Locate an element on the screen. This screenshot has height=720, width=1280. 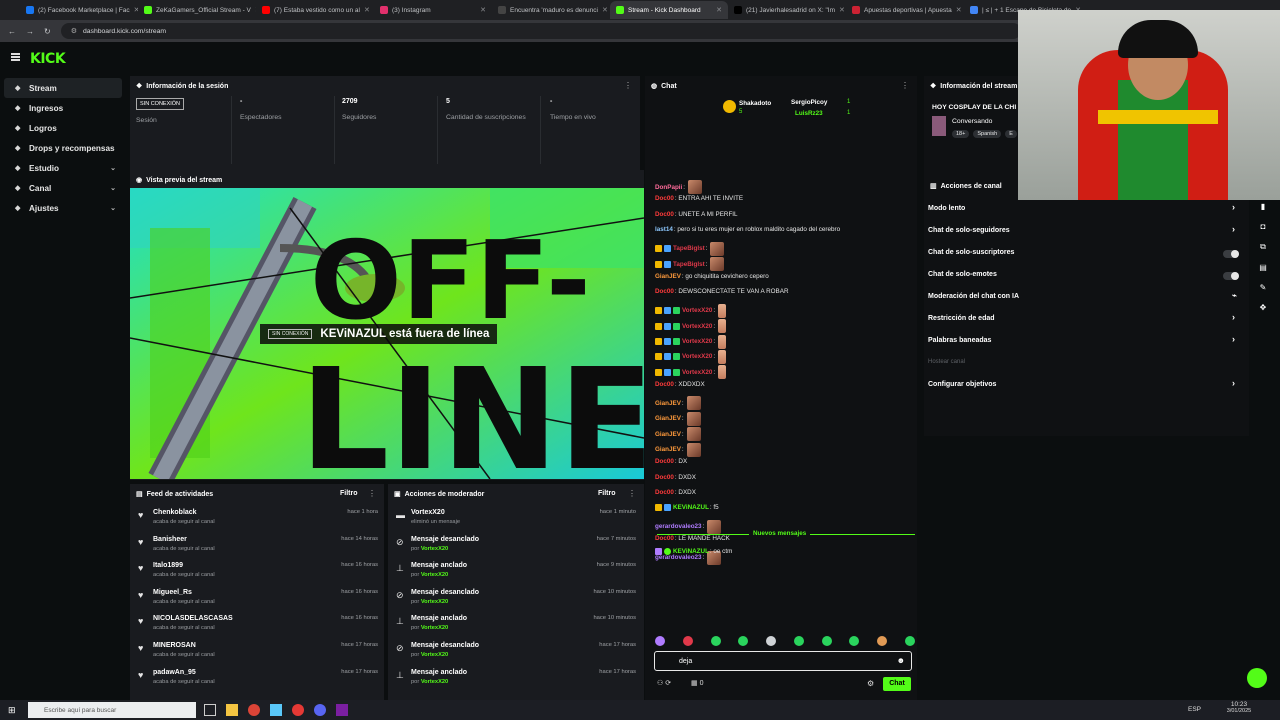
windows-start-icon: ⊞ is located at coordinates (12, 710).